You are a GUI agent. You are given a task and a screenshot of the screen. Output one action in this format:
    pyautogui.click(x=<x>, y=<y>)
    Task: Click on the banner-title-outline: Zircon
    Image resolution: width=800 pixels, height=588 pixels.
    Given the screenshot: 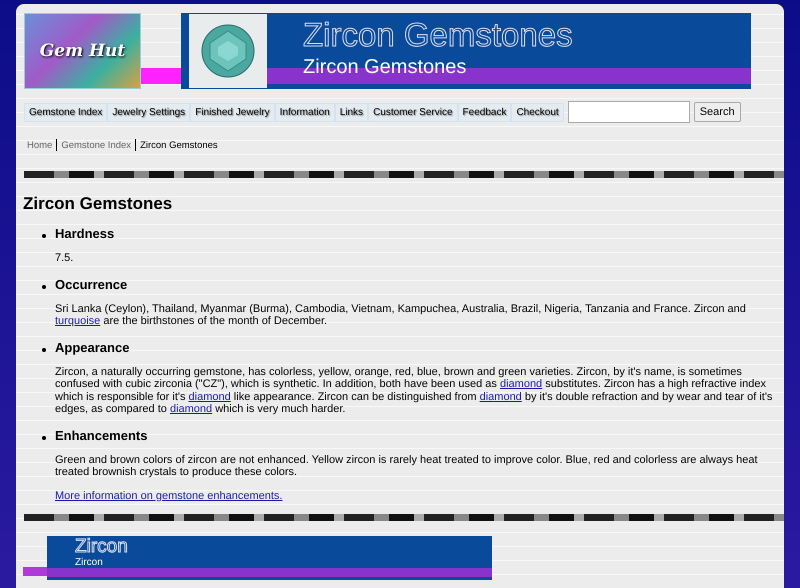 What is the action you would take?
    pyautogui.click(x=101, y=547)
    